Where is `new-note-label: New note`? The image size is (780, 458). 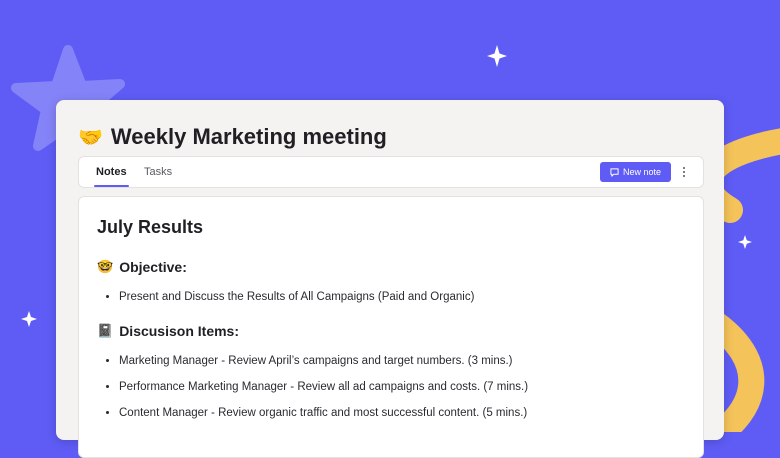
new-note-label: New note is located at coordinates (641, 172).